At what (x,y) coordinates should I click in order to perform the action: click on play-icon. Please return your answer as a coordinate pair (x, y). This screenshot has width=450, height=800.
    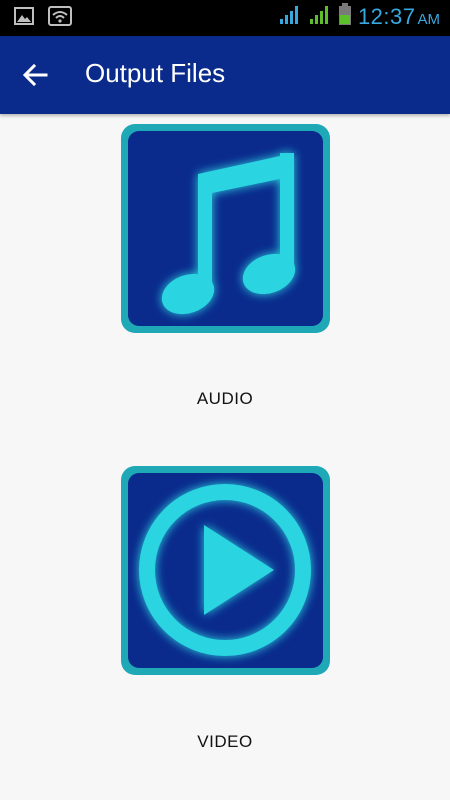
    Looking at the image, I should click on (225, 570).